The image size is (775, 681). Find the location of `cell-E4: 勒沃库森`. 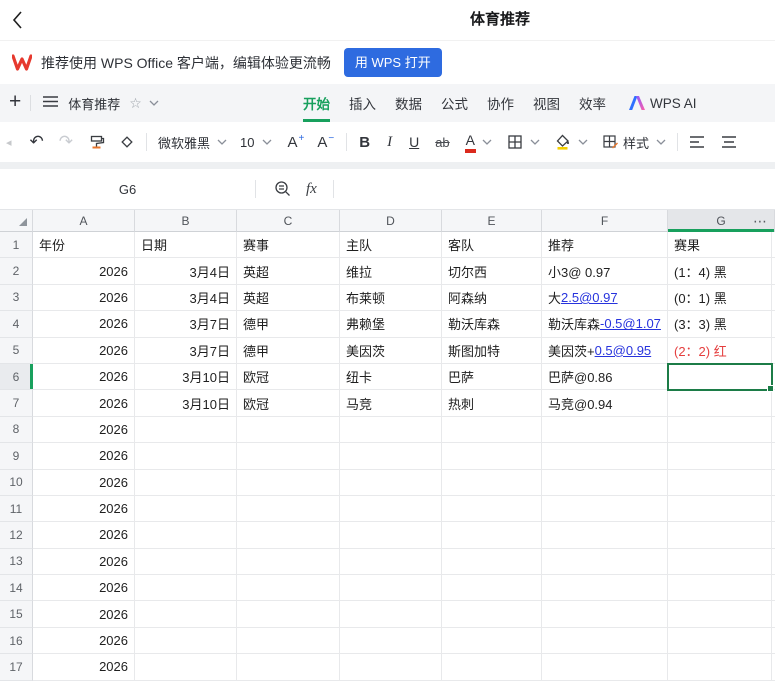

cell-E4: 勒沃库森 is located at coordinates (492, 324).